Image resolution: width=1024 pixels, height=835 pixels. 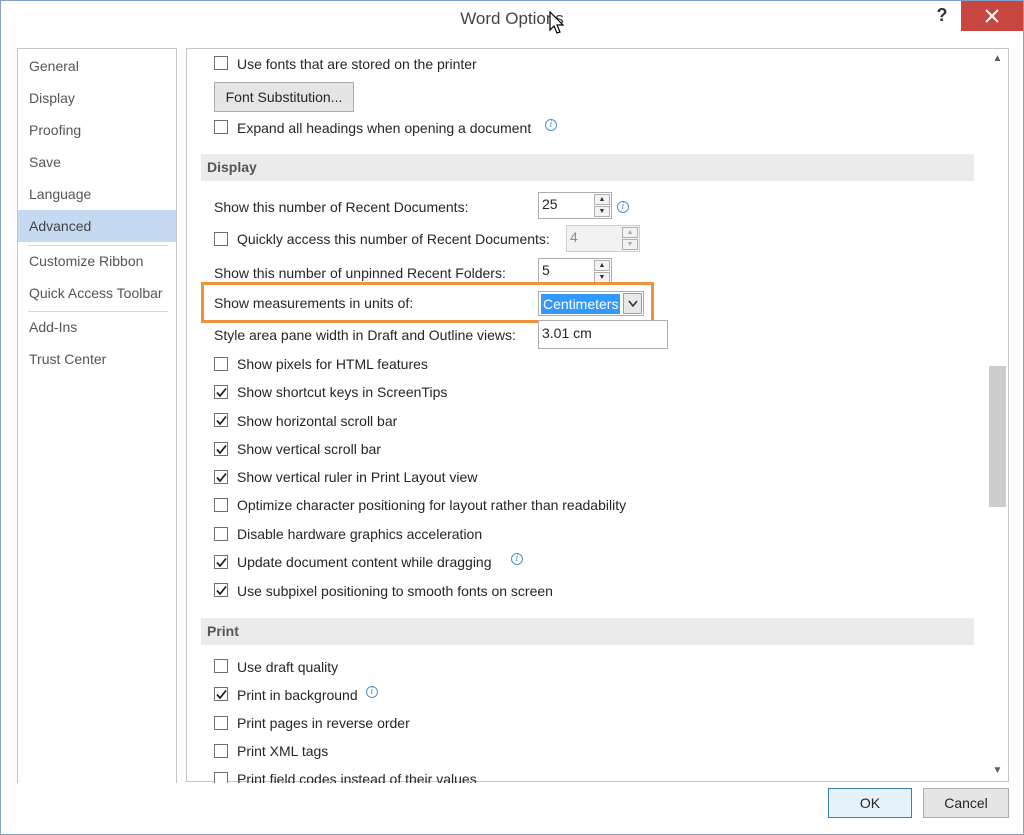 I want to click on show-shortcut-keys-checkbox, so click(x=221, y=392).